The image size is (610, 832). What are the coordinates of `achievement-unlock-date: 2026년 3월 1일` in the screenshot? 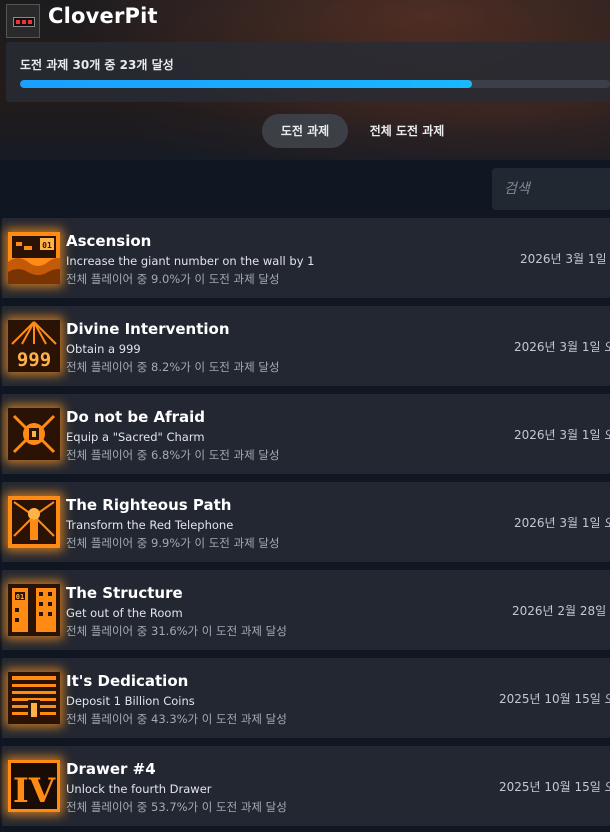 It's located at (563, 259).